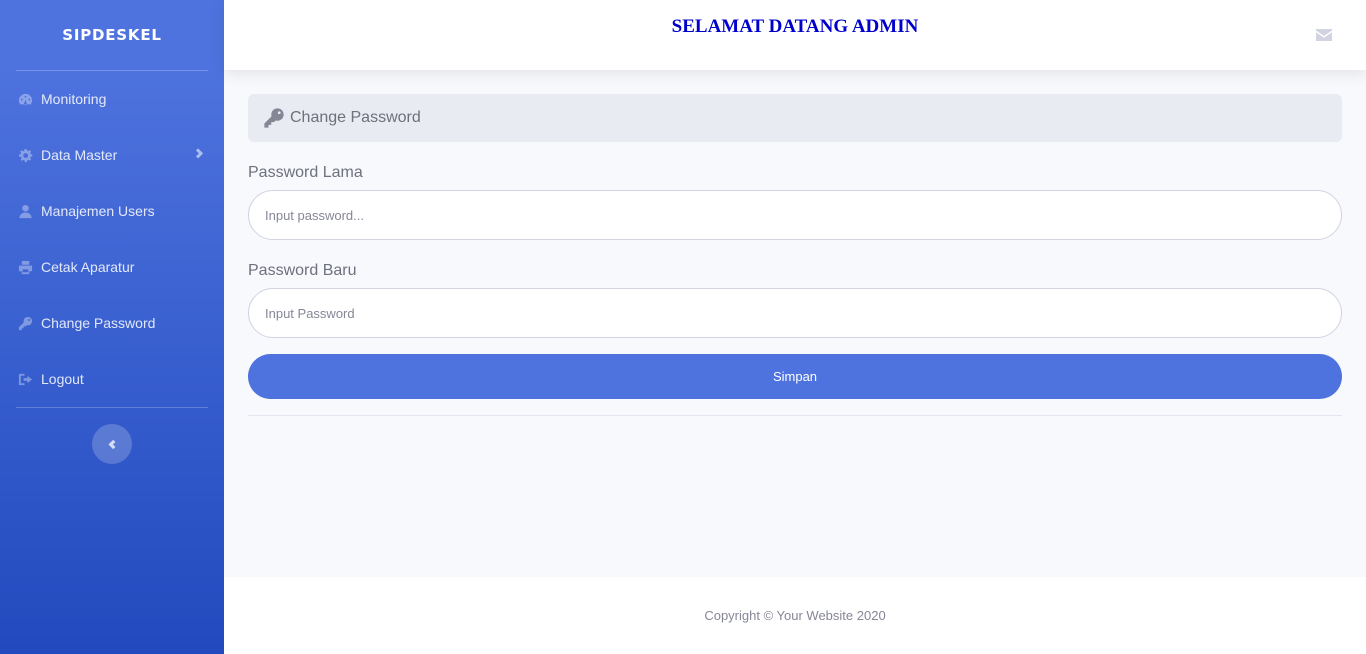 Image resolution: width=1366 pixels, height=654 pixels. I want to click on sidebar-item-cetak-aparatur: Cetak Aparatur, so click(112, 267).